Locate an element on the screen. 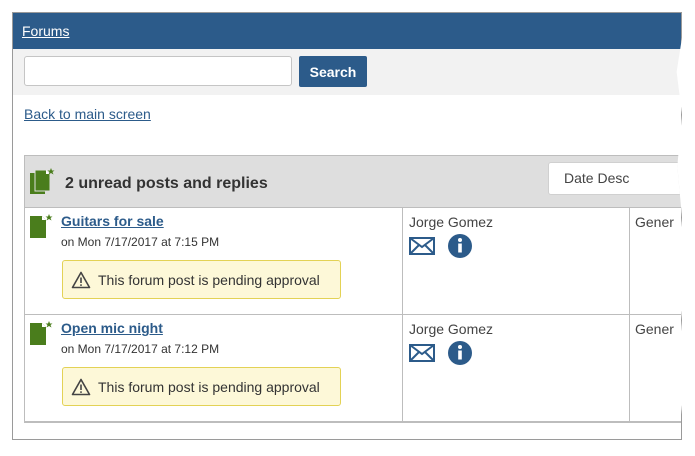 This screenshot has width=695, height=456. search-button: Search is located at coordinates (333, 71).